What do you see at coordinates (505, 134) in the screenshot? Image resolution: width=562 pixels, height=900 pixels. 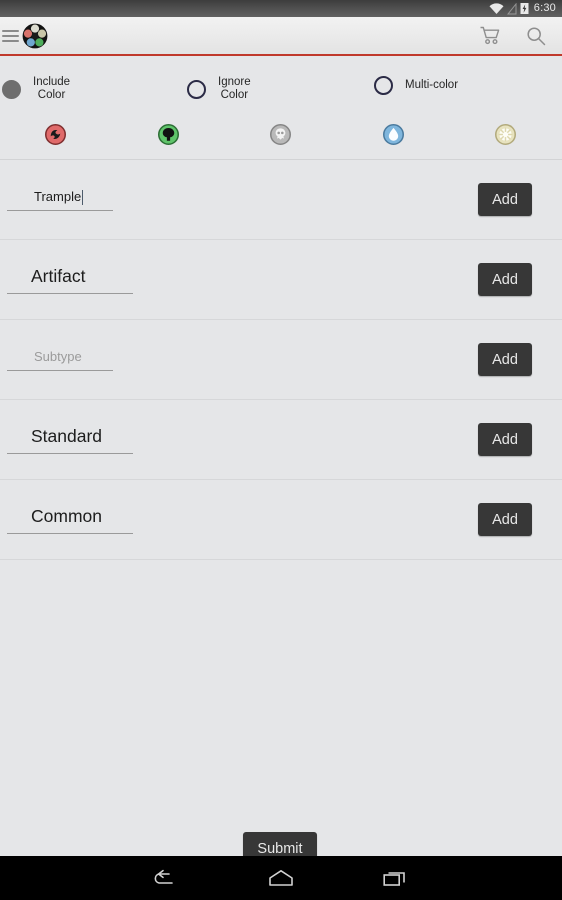 I see `mana-white-icon` at bounding box center [505, 134].